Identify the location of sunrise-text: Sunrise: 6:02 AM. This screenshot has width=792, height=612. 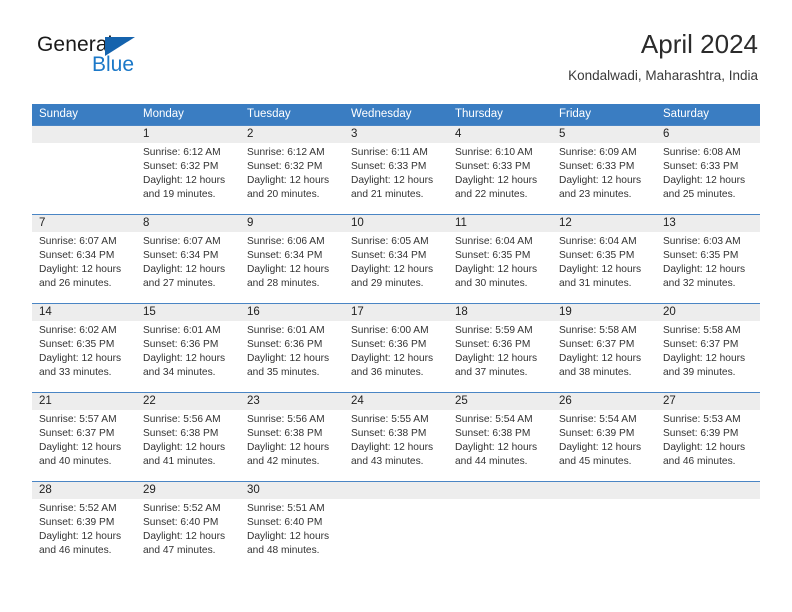
(78, 330).